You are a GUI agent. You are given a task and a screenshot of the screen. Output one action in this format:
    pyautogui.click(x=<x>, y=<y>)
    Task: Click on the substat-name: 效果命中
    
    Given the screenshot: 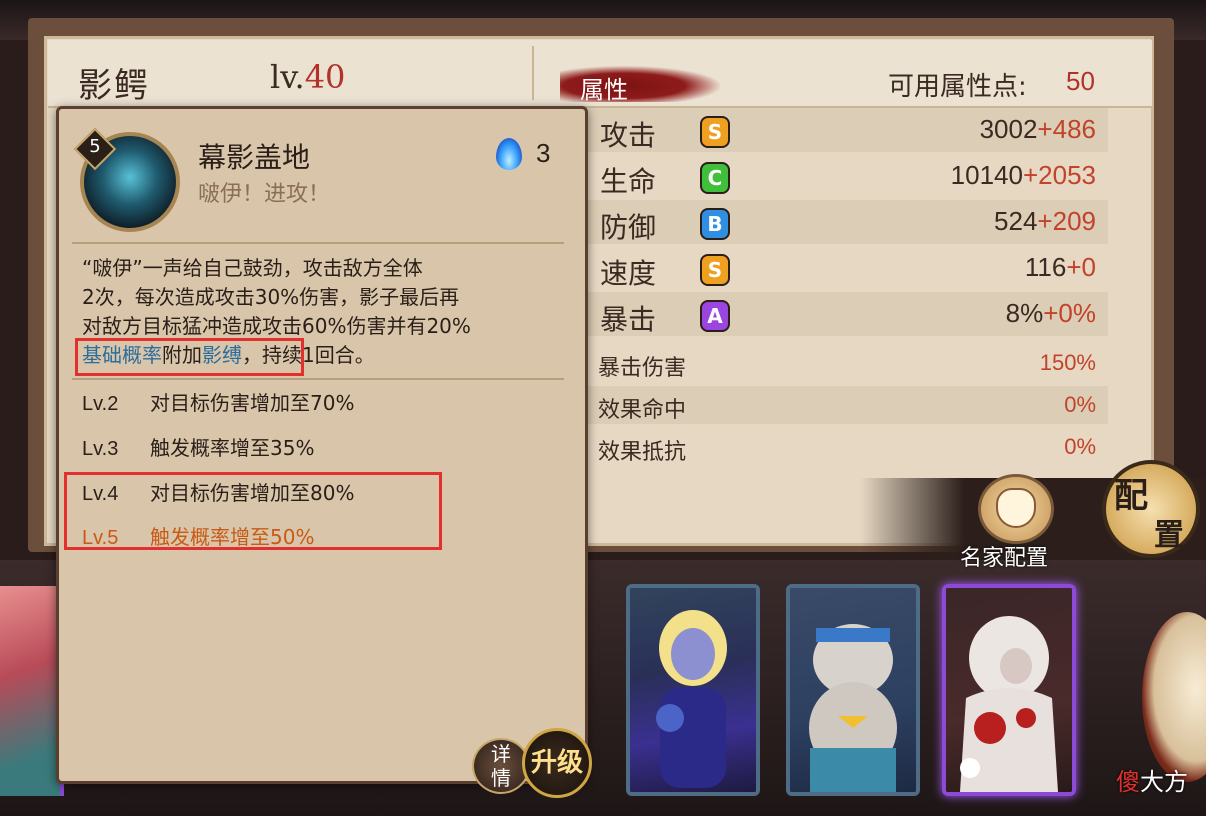 What is the action you would take?
    pyautogui.click(x=642, y=410)
    